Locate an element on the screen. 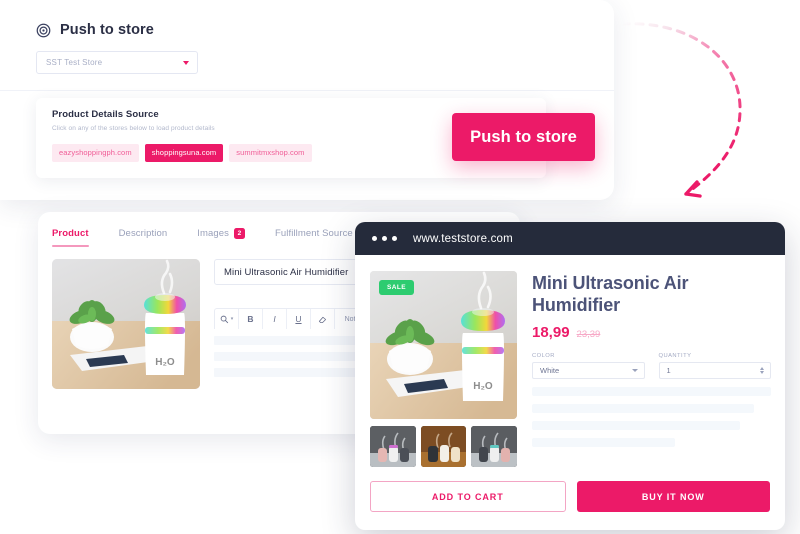 This screenshot has width=800, height=534. product-options: COLOR White QUANTITY 1 is located at coordinates (651, 366).